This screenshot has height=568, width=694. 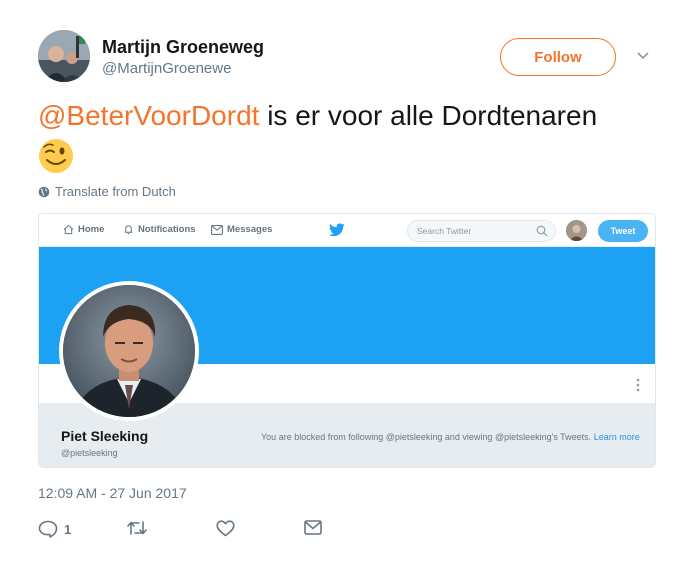 I want to click on author-handle: @MartijnGroenewe, so click(x=166, y=68).